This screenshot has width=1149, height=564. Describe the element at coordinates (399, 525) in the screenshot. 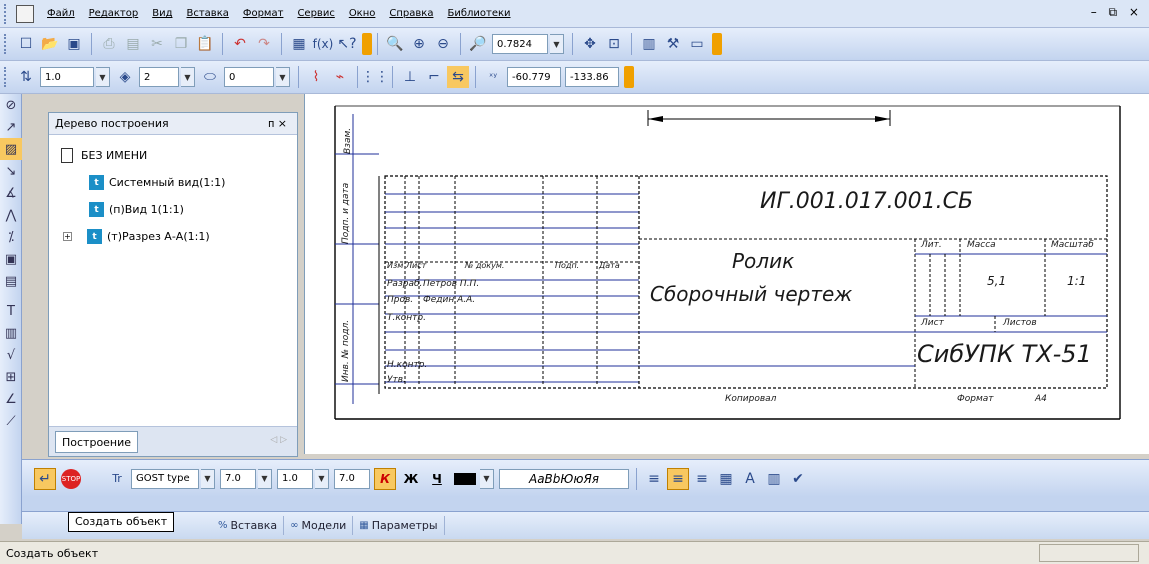

I see `tab-parameters: ▦ Параметры` at that location.